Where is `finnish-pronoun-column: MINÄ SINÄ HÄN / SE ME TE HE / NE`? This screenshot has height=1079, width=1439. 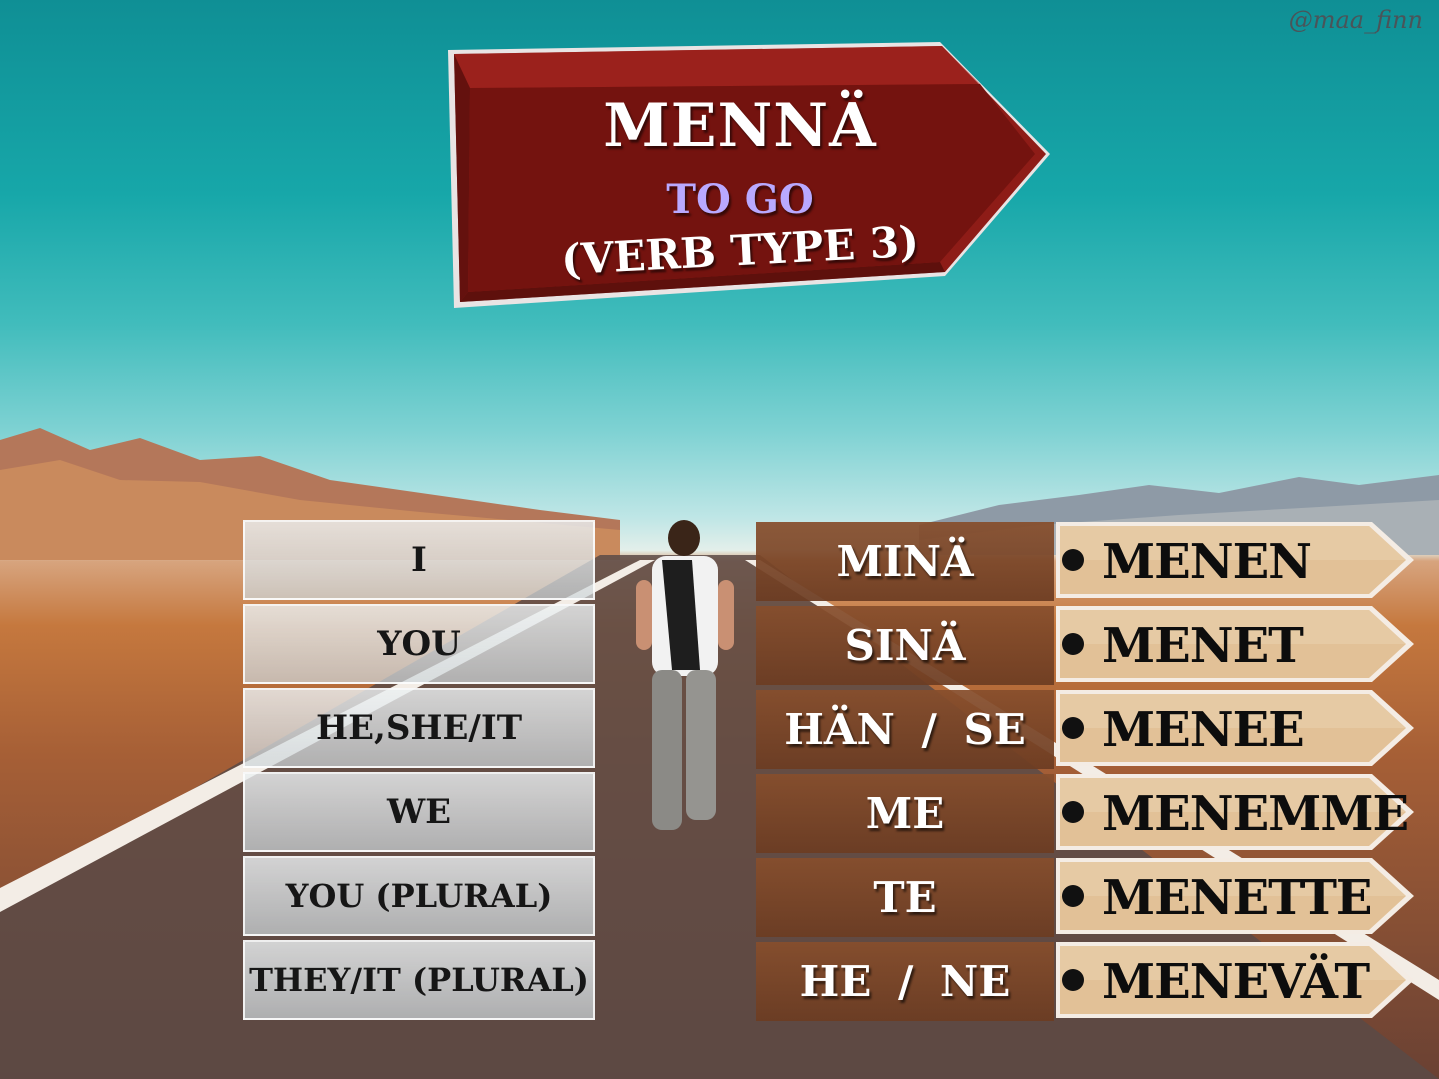
finnish-pronoun-column: MINÄ SINÄ HÄN / SE ME TE HE / NE is located at coordinates (905, 774).